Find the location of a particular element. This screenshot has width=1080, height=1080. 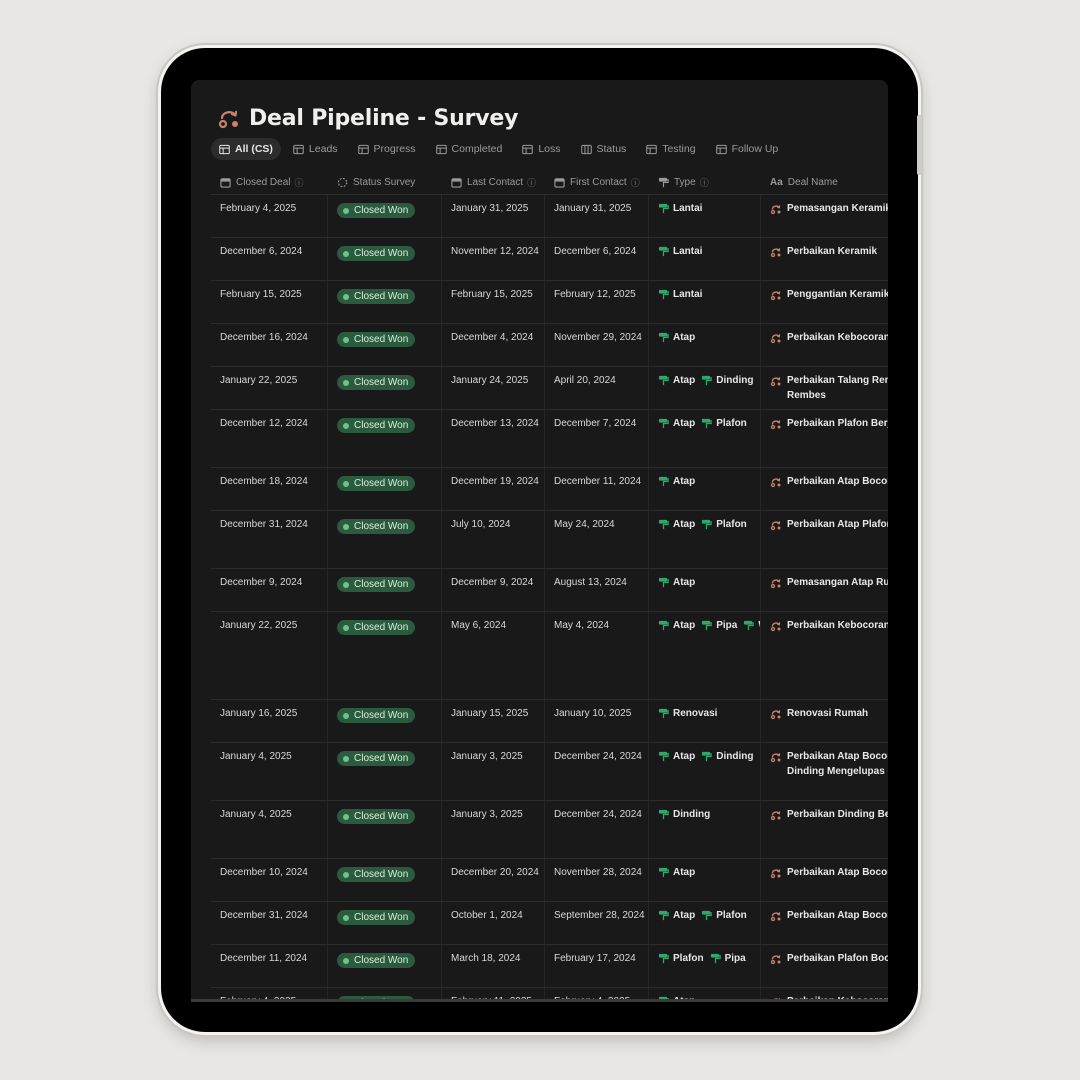

first-contact-cell: September 28, 2024 is located at coordinates (597, 923).